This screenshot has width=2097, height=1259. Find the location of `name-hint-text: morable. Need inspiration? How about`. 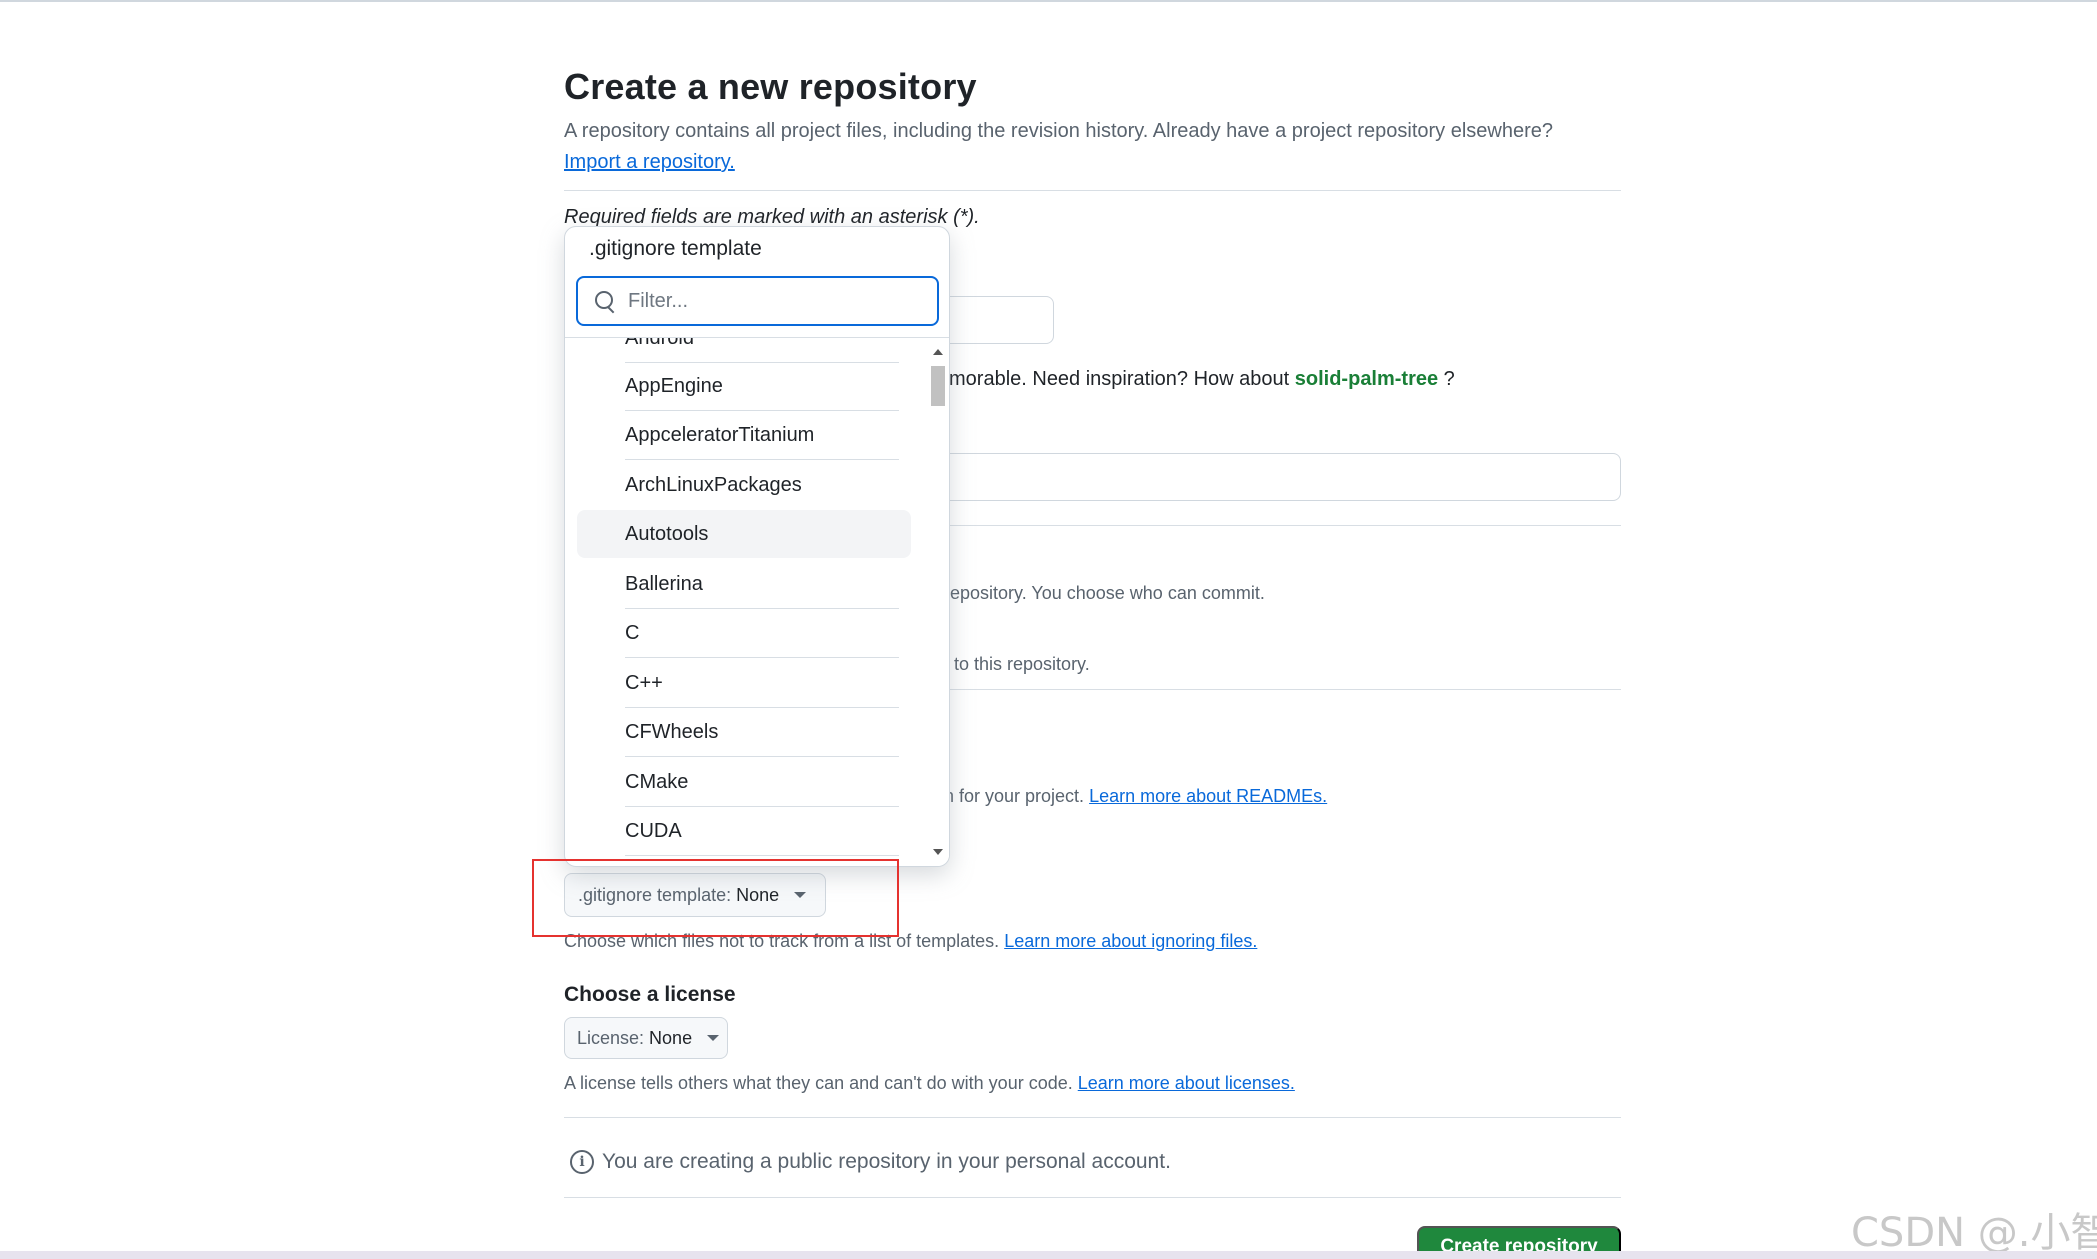

name-hint-text: morable. Need inspiration? How about is located at coordinates (1122, 379).